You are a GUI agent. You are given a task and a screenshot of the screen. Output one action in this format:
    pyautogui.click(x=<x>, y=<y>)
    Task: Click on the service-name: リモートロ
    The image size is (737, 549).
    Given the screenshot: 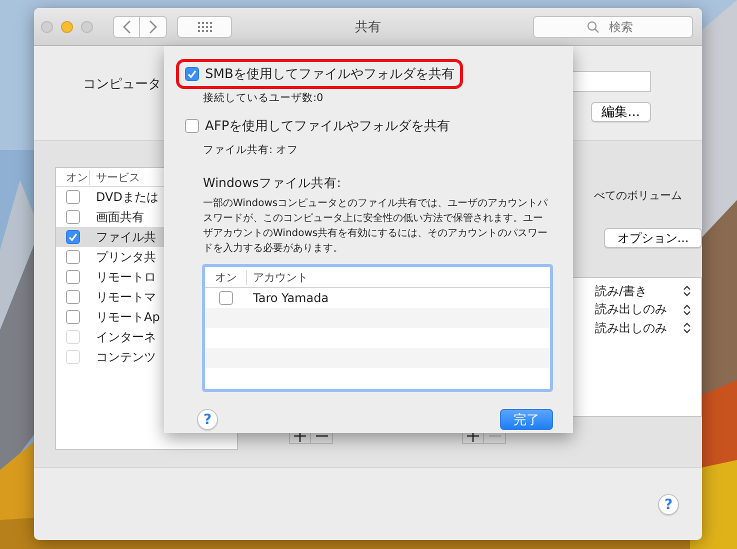 What is the action you would take?
    pyautogui.click(x=125, y=277)
    